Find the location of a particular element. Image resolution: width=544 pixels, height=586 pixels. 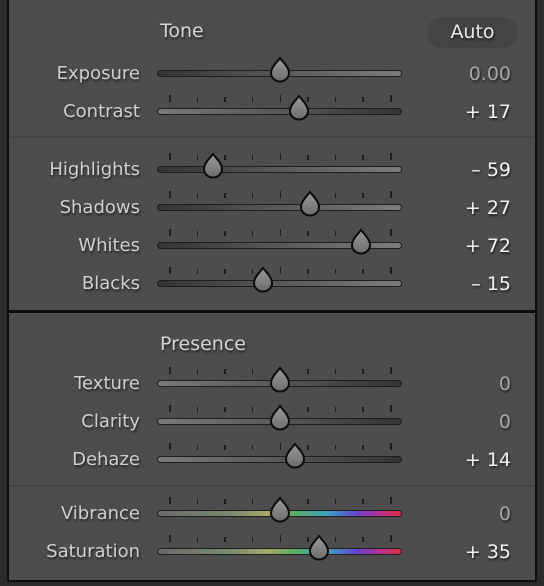

clarity-value: 0 is located at coordinates (505, 422).